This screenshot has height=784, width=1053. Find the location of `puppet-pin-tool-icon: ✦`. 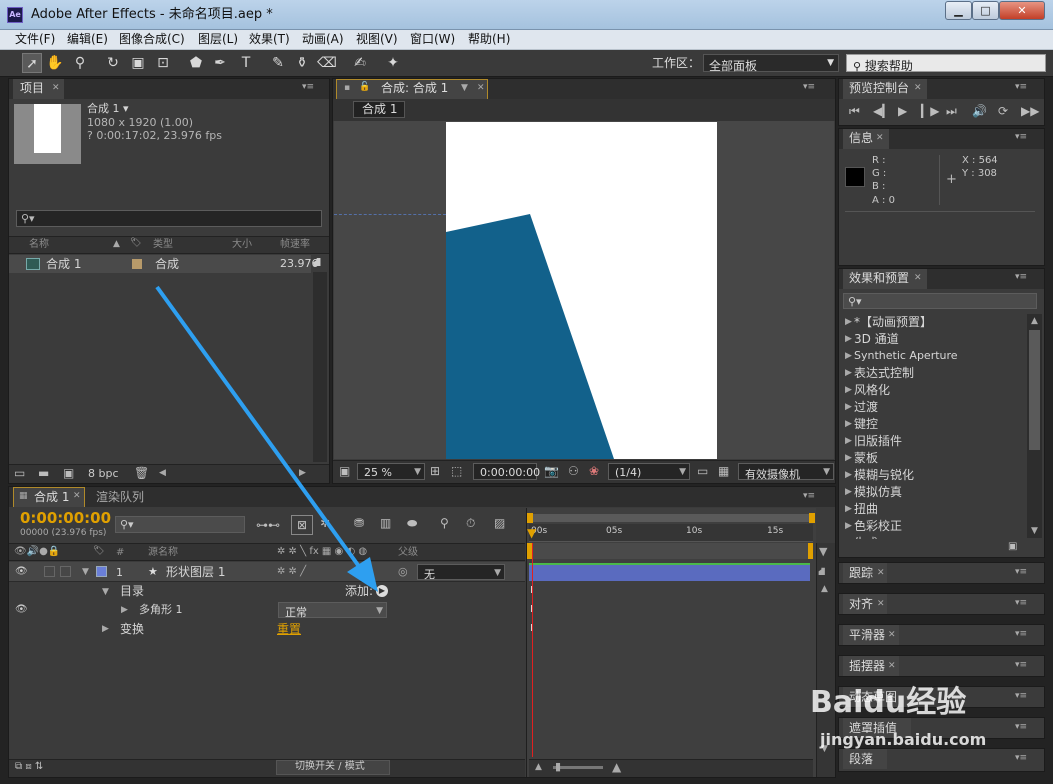

puppet-pin-tool-icon: ✦ is located at coordinates (393, 63).